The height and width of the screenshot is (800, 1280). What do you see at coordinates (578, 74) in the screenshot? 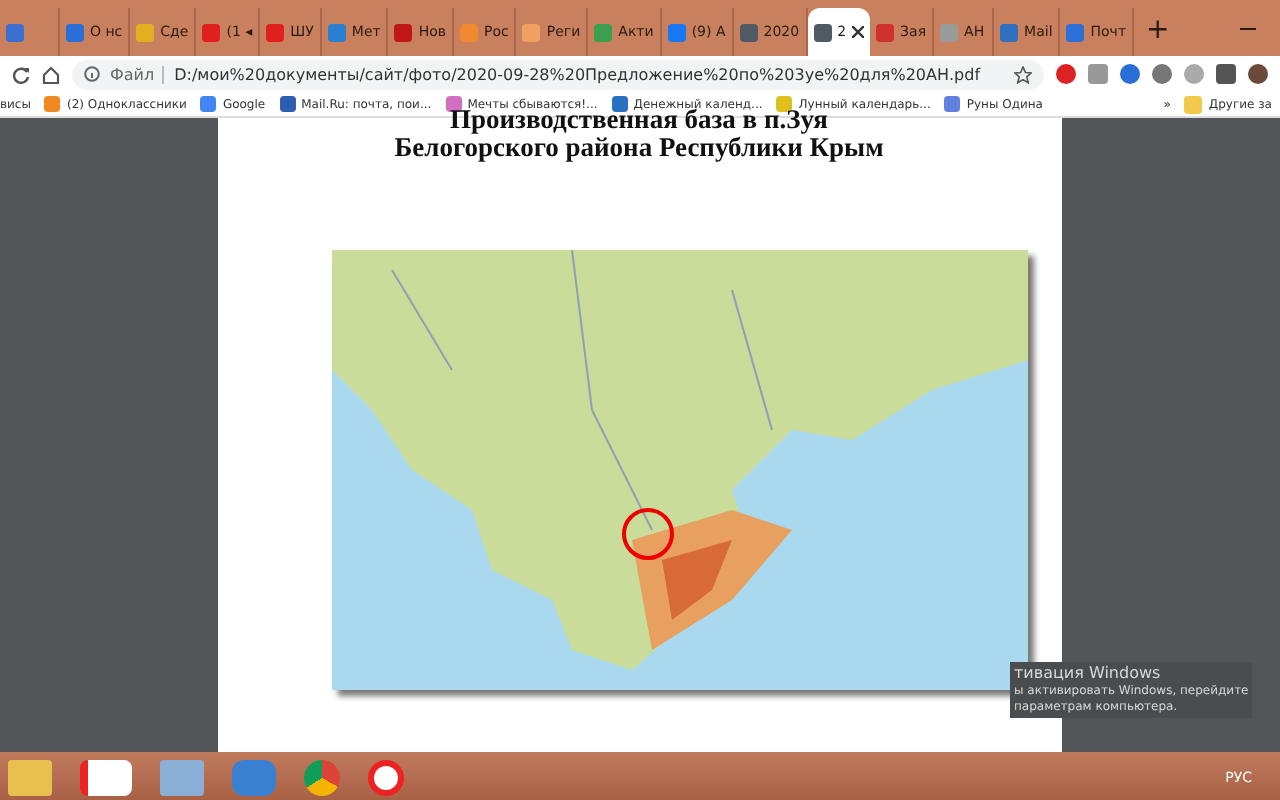
I see `url-text: D:/мои%20документы/сайт/фото/2020-09-28%20Предложение%20по%203уе%20для%20АН.pdf` at bounding box center [578, 74].